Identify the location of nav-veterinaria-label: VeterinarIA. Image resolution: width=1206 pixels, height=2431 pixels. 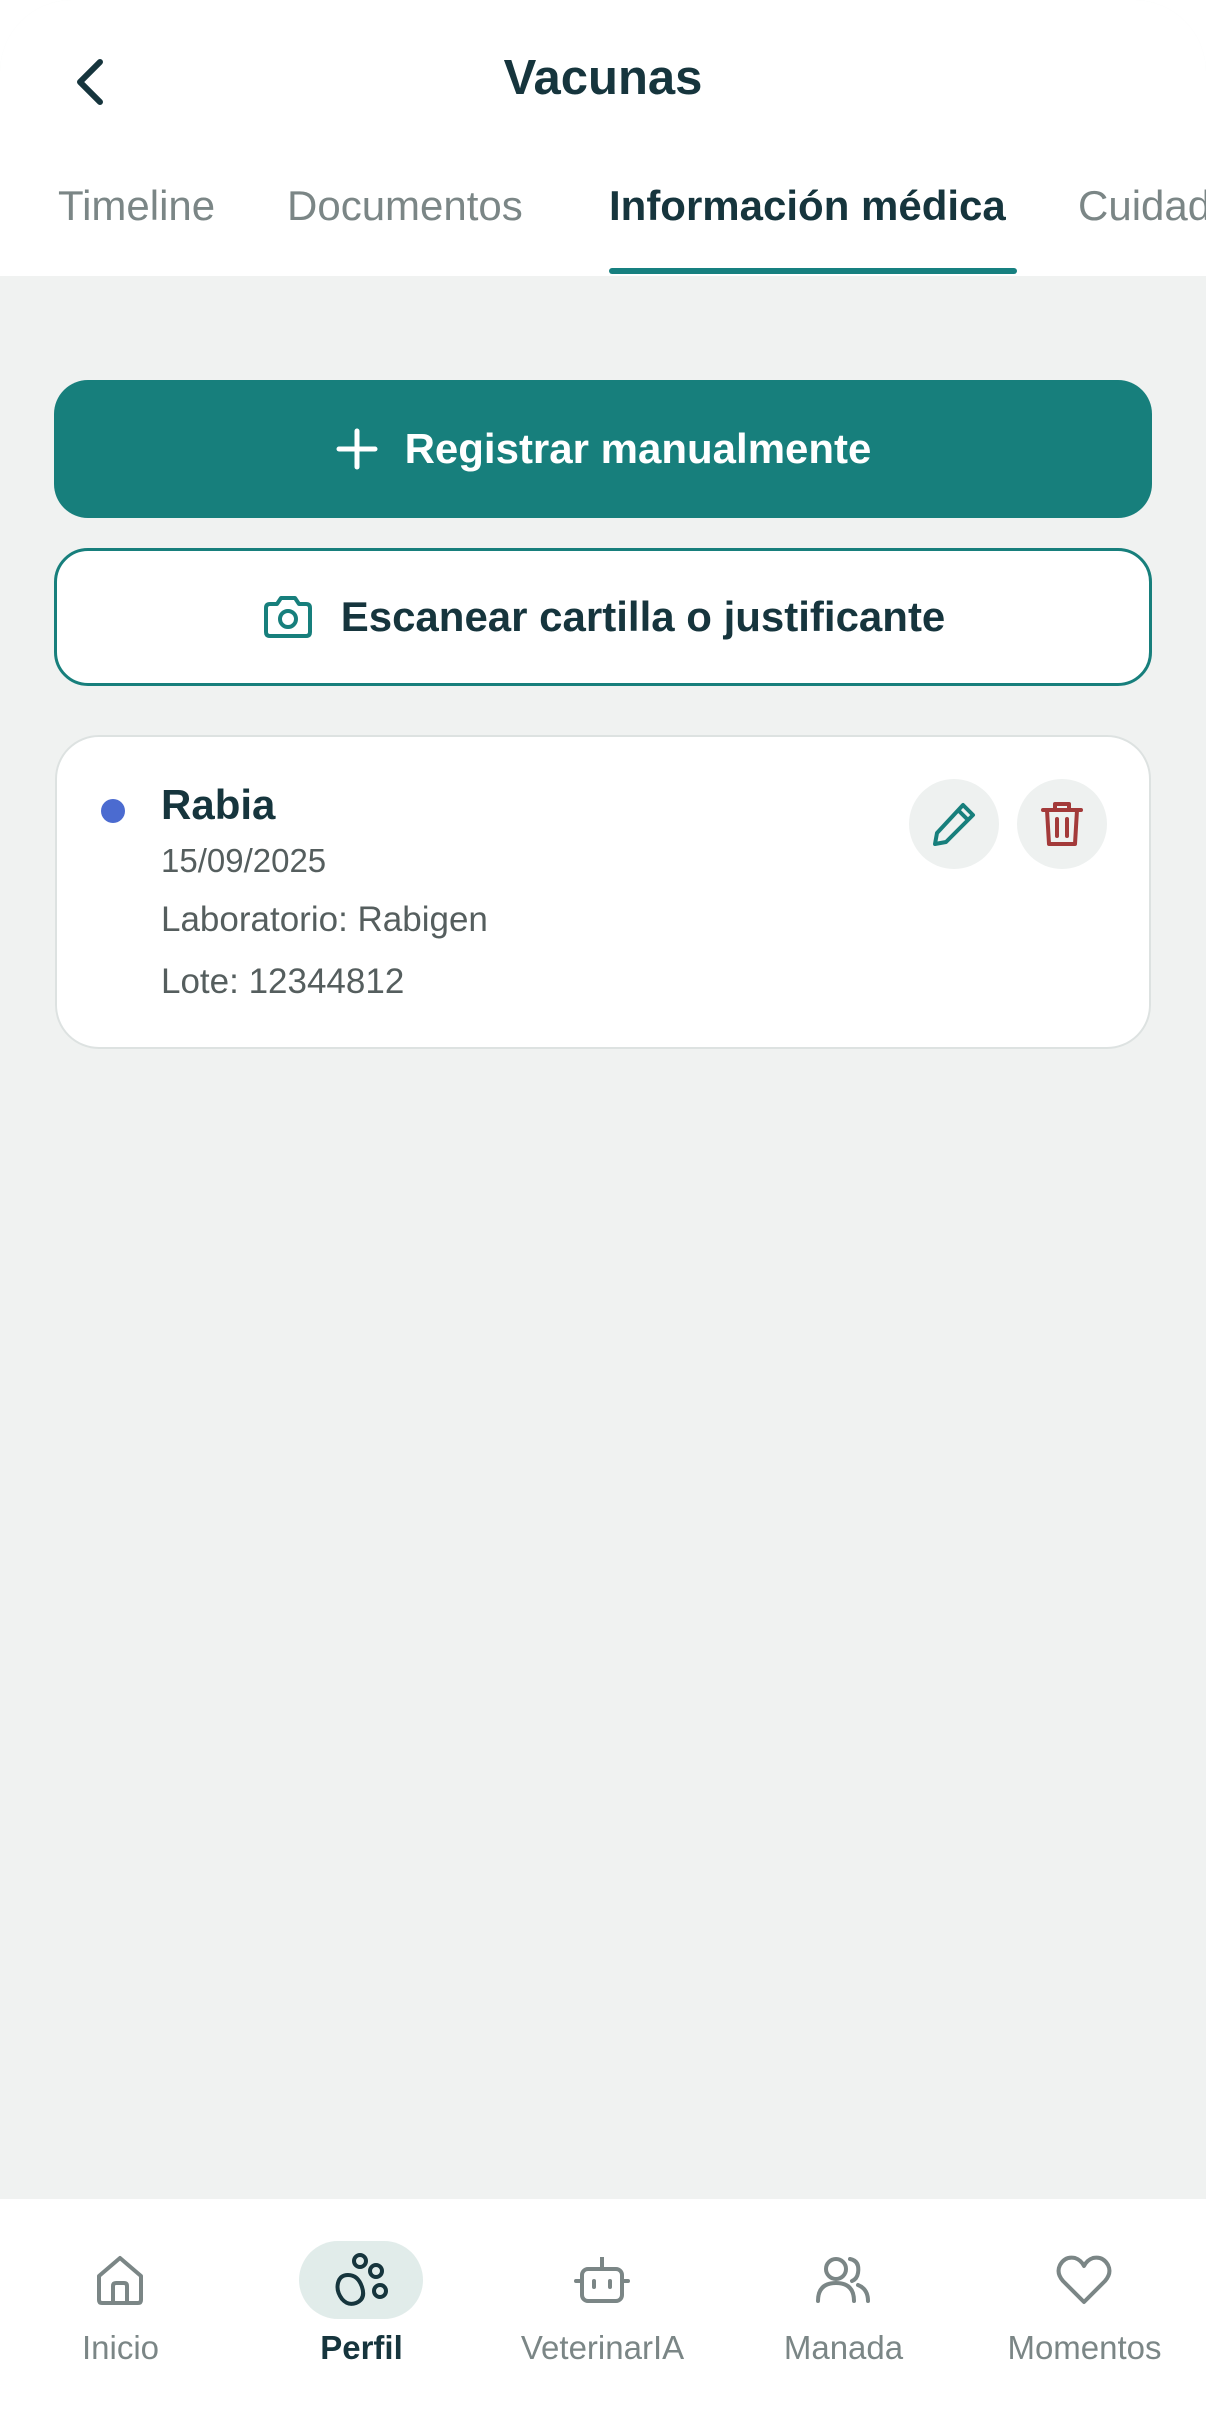
(602, 2347).